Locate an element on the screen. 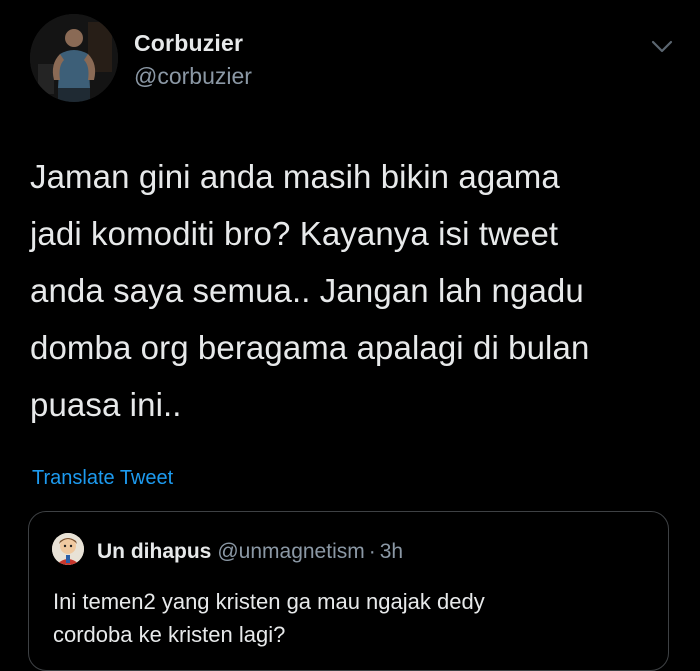 The width and height of the screenshot is (700, 671). author-display-name: Corbuzier is located at coordinates (188, 43).